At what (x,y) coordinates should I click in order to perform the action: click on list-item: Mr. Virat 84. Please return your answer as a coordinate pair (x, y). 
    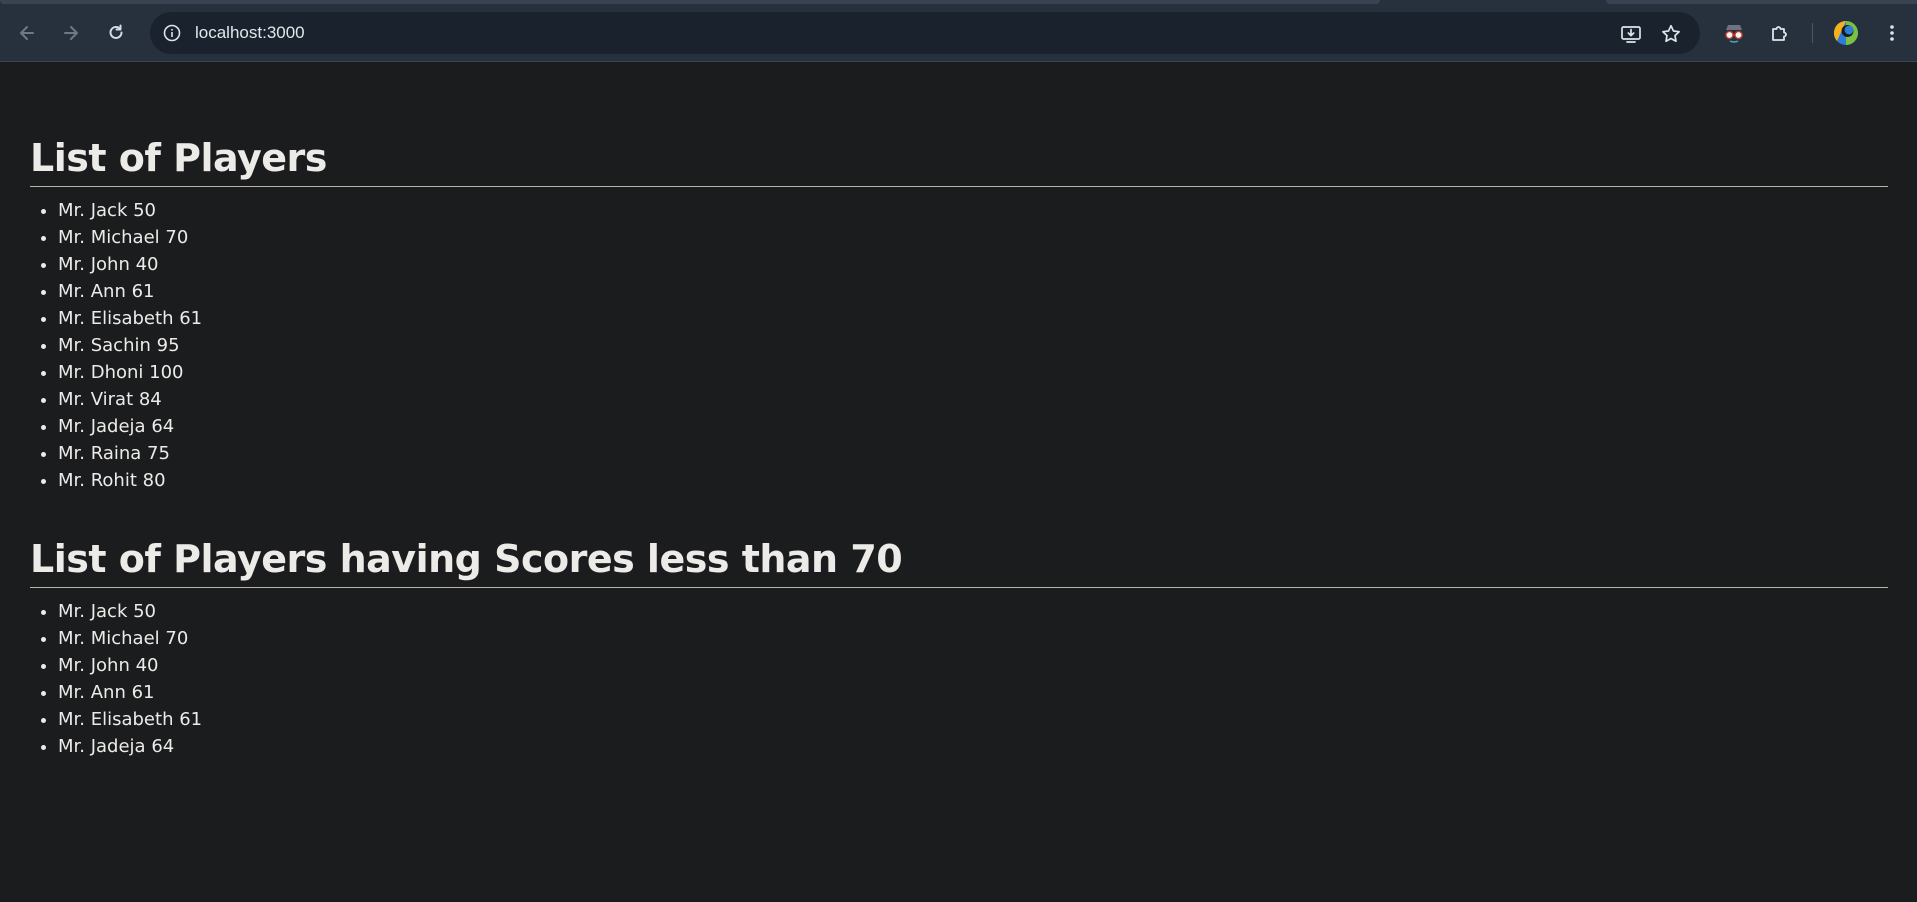
    Looking at the image, I should click on (973, 399).